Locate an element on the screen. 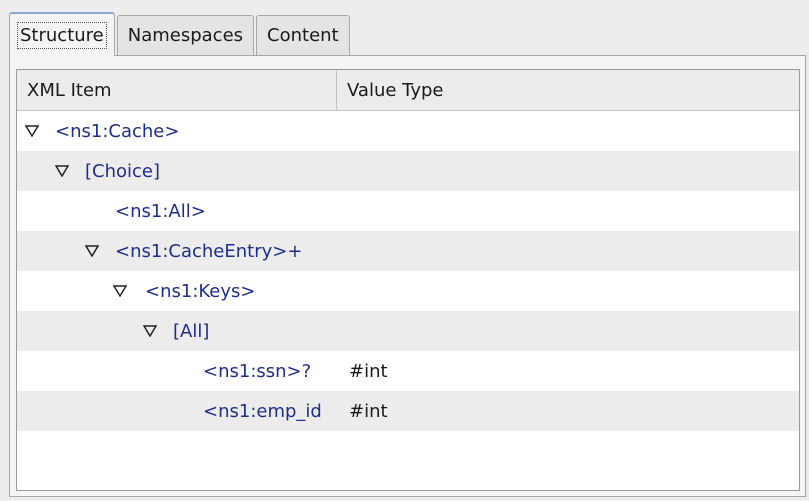 This screenshot has width=809, height=501. tab-namespaces-label: Namespaces is located at coordinates (185, 35).